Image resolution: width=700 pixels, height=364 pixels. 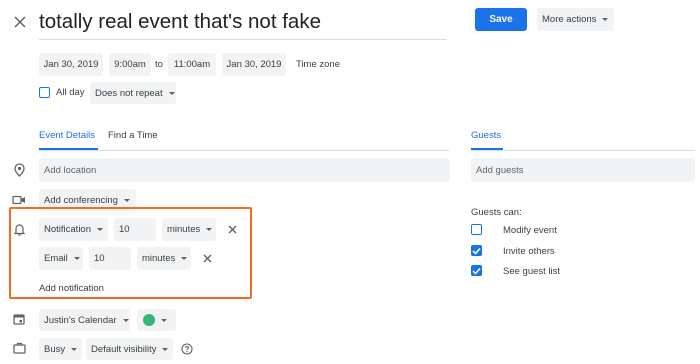 I want to click on email-type-select: Email, so click(x=61, y=258).